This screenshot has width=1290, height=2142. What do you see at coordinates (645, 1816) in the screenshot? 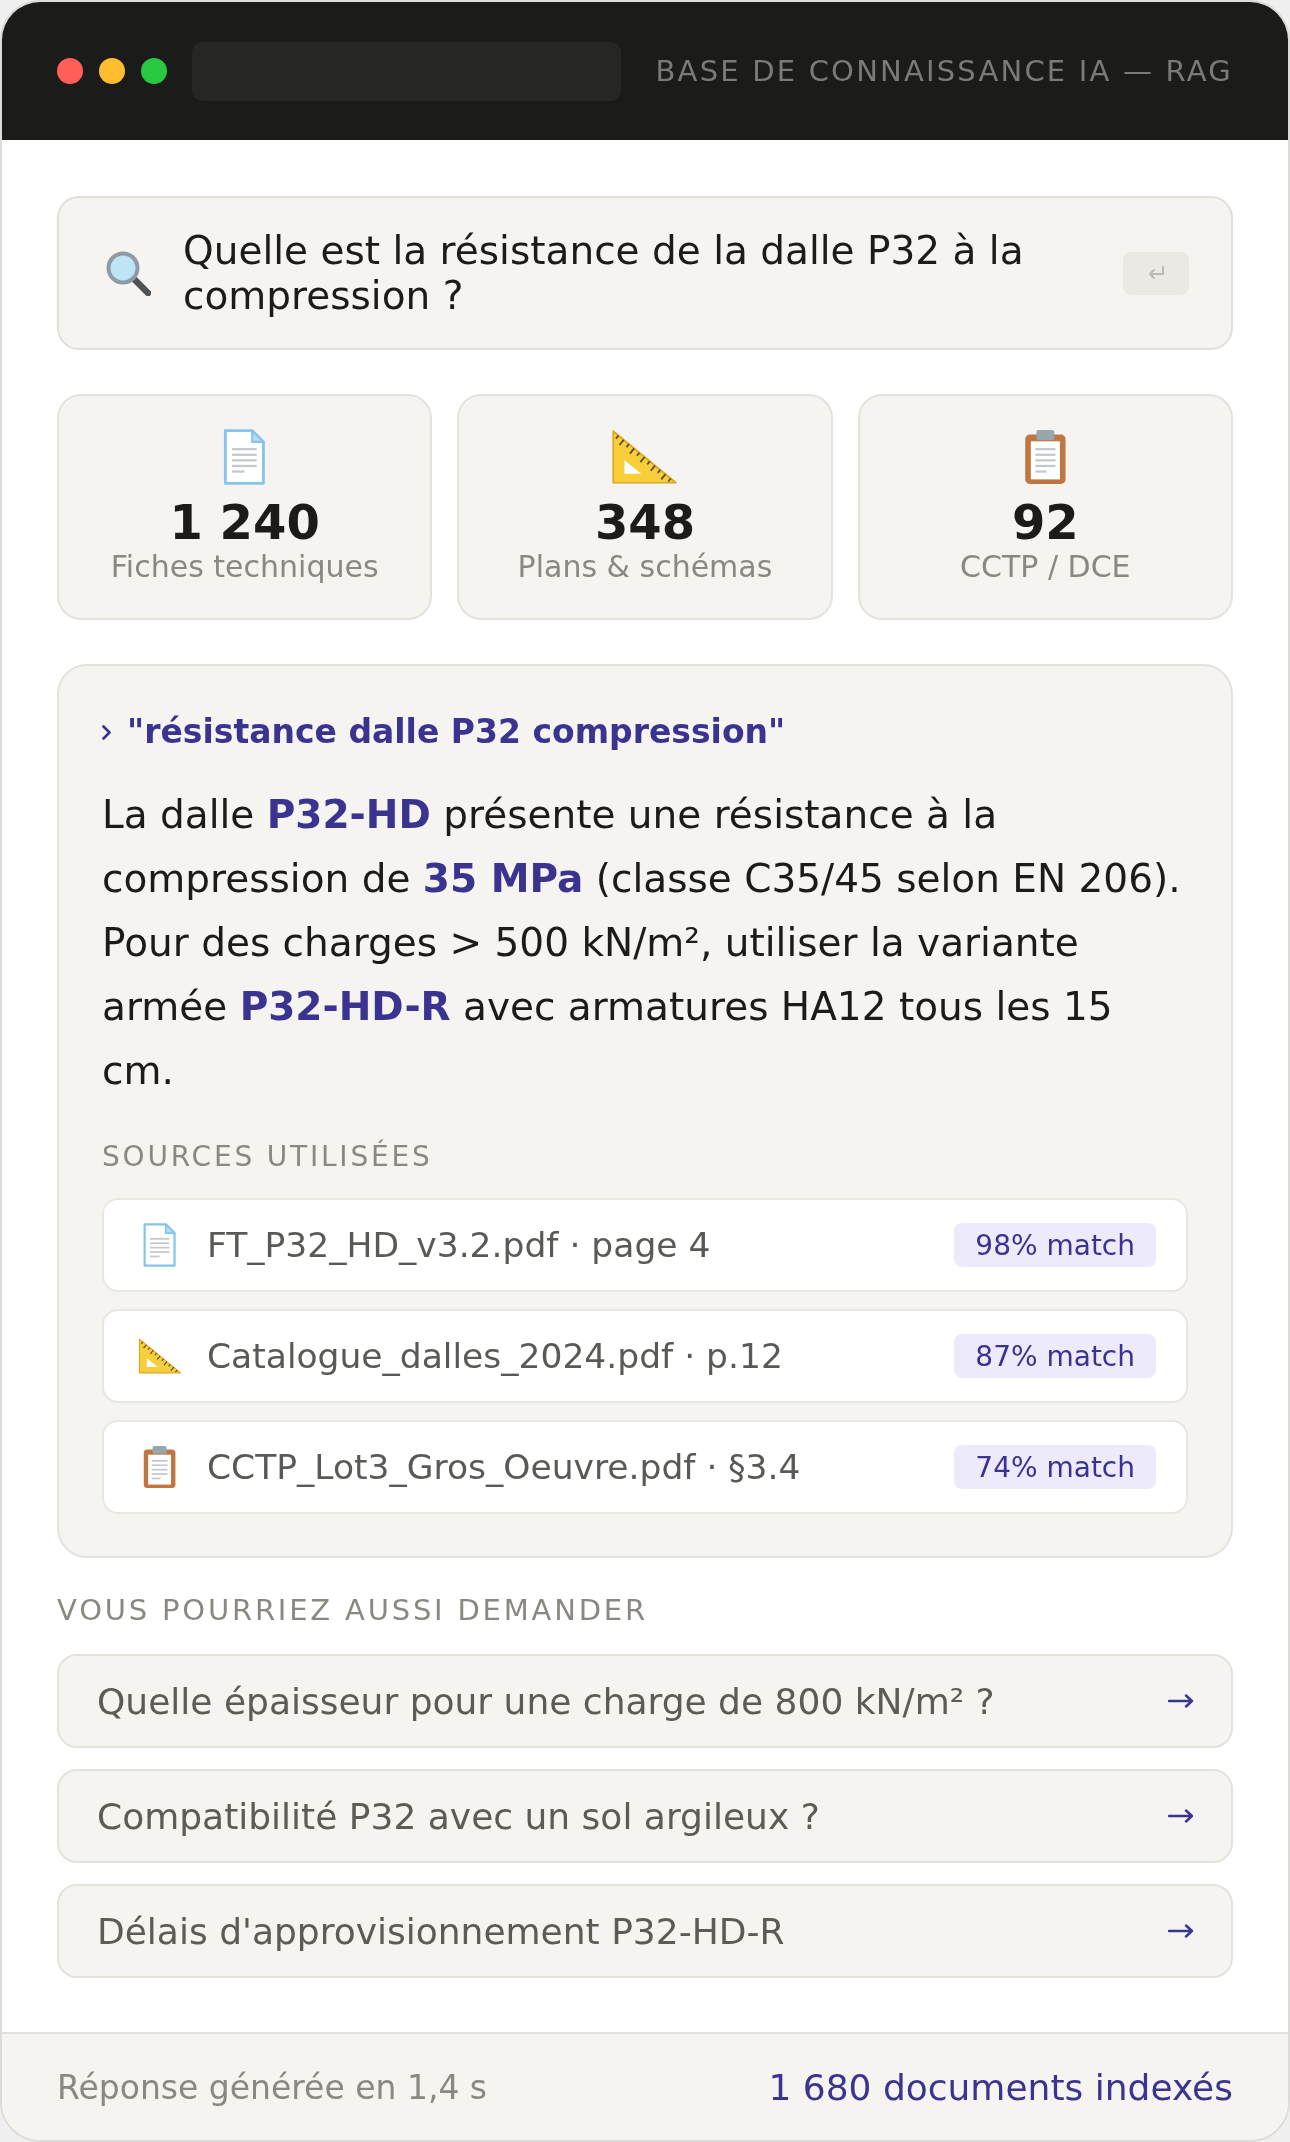
I see `suggestion-button: Compatibilité P32 avec un sol argileux ?` at bounding box center [645, 1816].